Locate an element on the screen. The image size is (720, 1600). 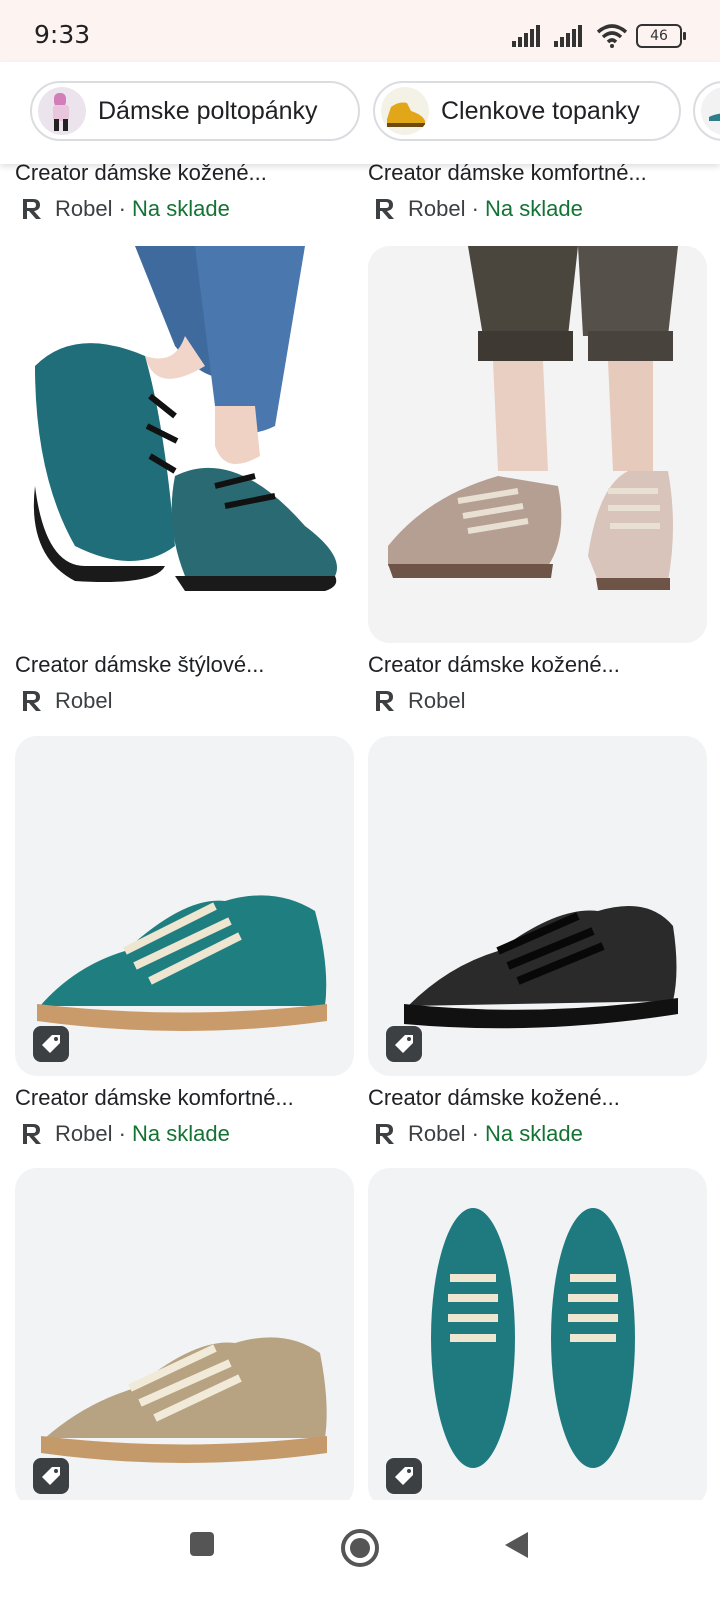
status-bar: 9:33 46 is located at coordinates (360, 31).